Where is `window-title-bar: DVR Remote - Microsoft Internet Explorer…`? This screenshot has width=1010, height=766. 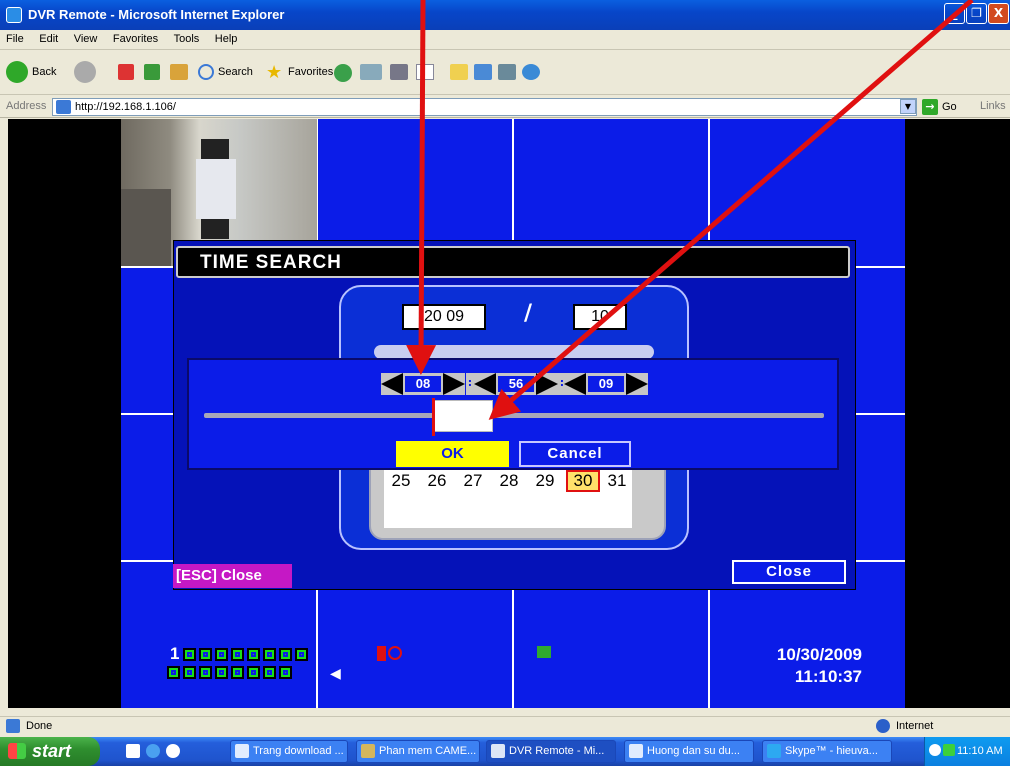 window-title-bar: DVR Remote - Microsoft Internet Explorer… is located at coordinates (505, 15).